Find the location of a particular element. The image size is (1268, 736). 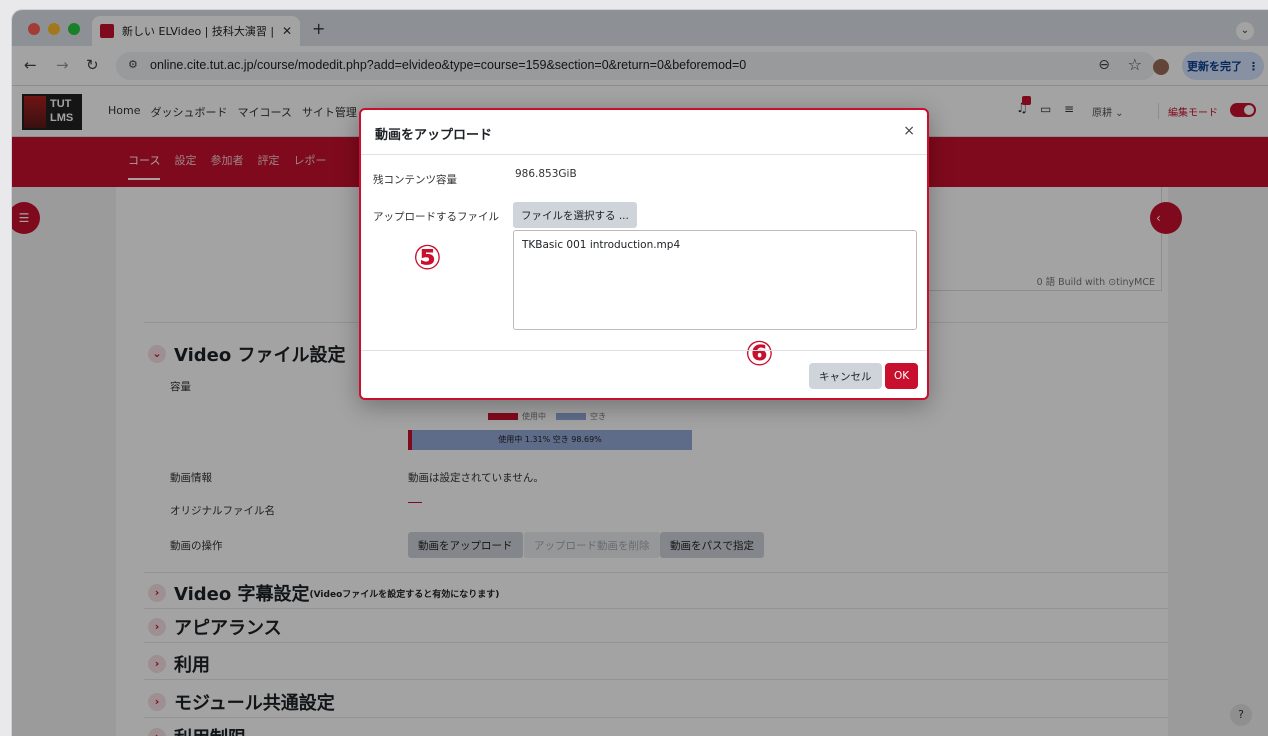

remaining-capacity-label: 残コンテンツ容量 is located at coordinates (415, 180).